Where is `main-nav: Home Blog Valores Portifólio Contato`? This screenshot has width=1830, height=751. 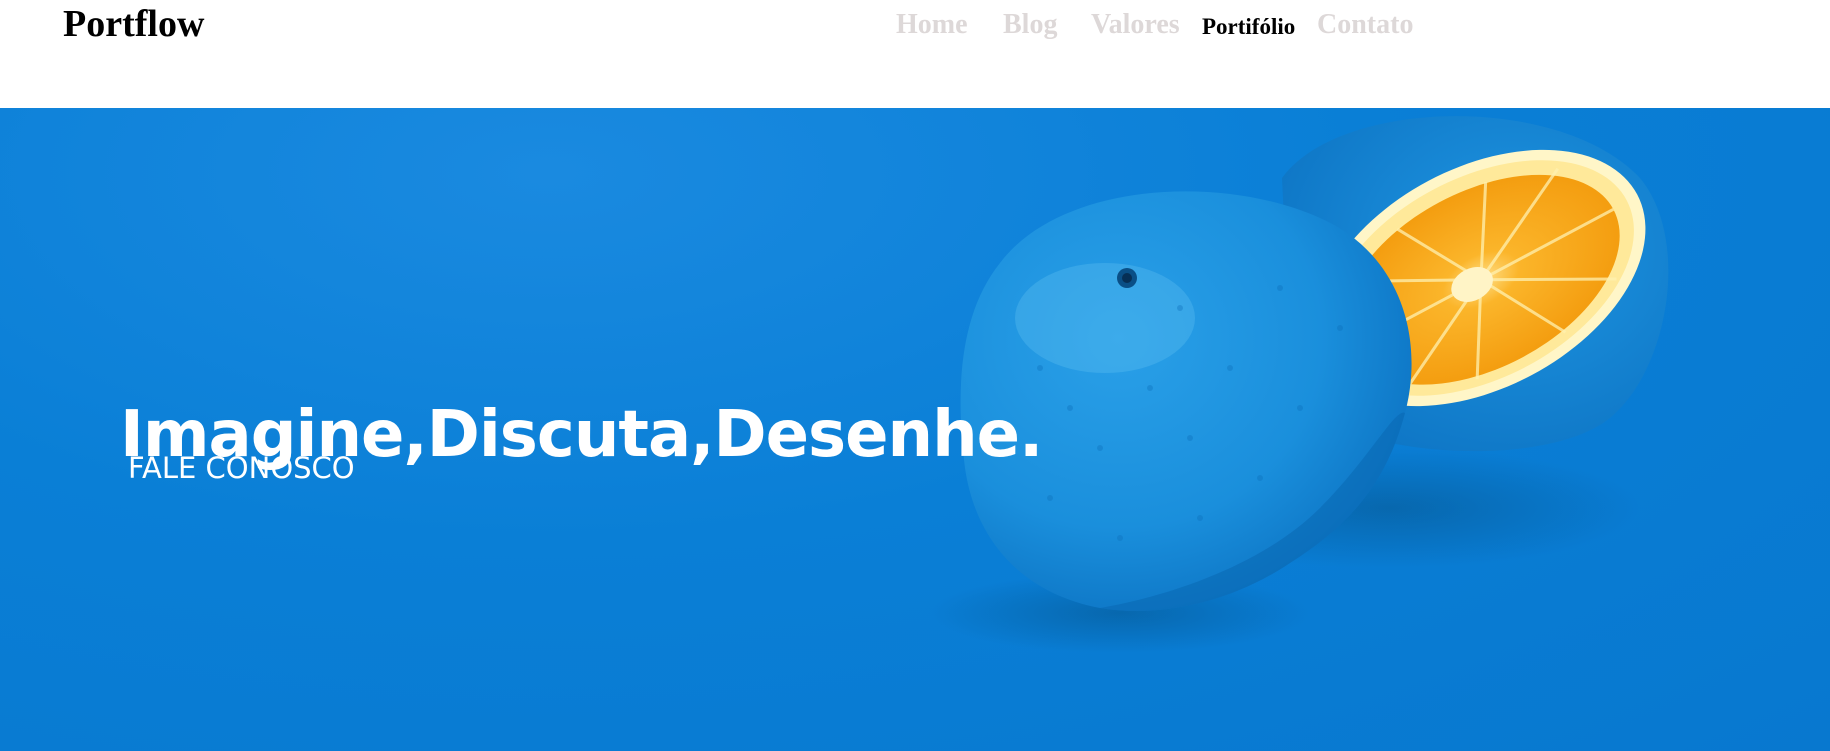 main-nav: Home Blog Valores Portifólio Contato is located at coordinates (915, 26).